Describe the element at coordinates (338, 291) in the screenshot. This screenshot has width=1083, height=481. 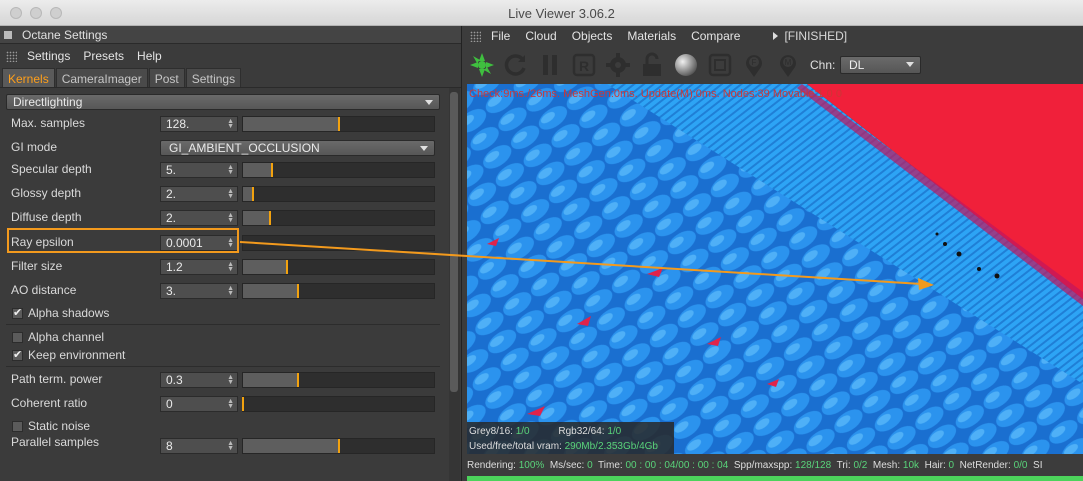
I see `ao-distance-slider` at that location.